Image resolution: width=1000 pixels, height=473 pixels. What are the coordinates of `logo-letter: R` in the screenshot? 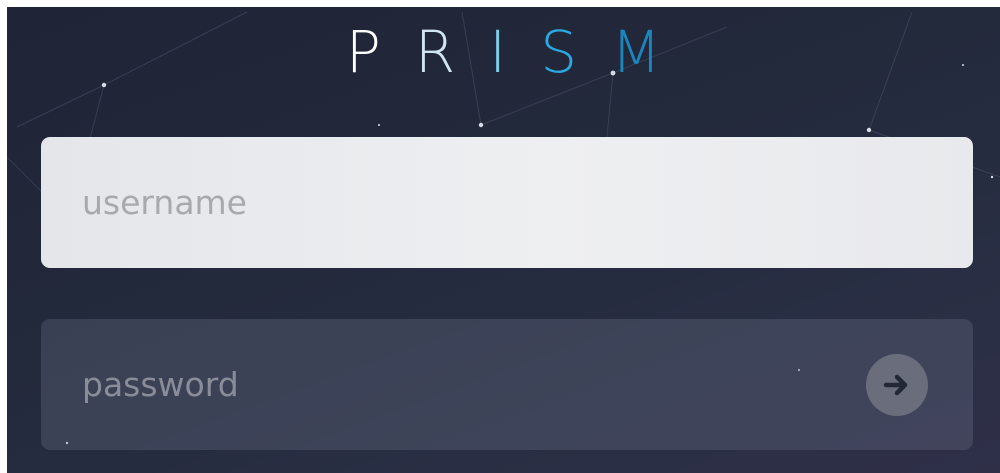 It's located at (452, 52).